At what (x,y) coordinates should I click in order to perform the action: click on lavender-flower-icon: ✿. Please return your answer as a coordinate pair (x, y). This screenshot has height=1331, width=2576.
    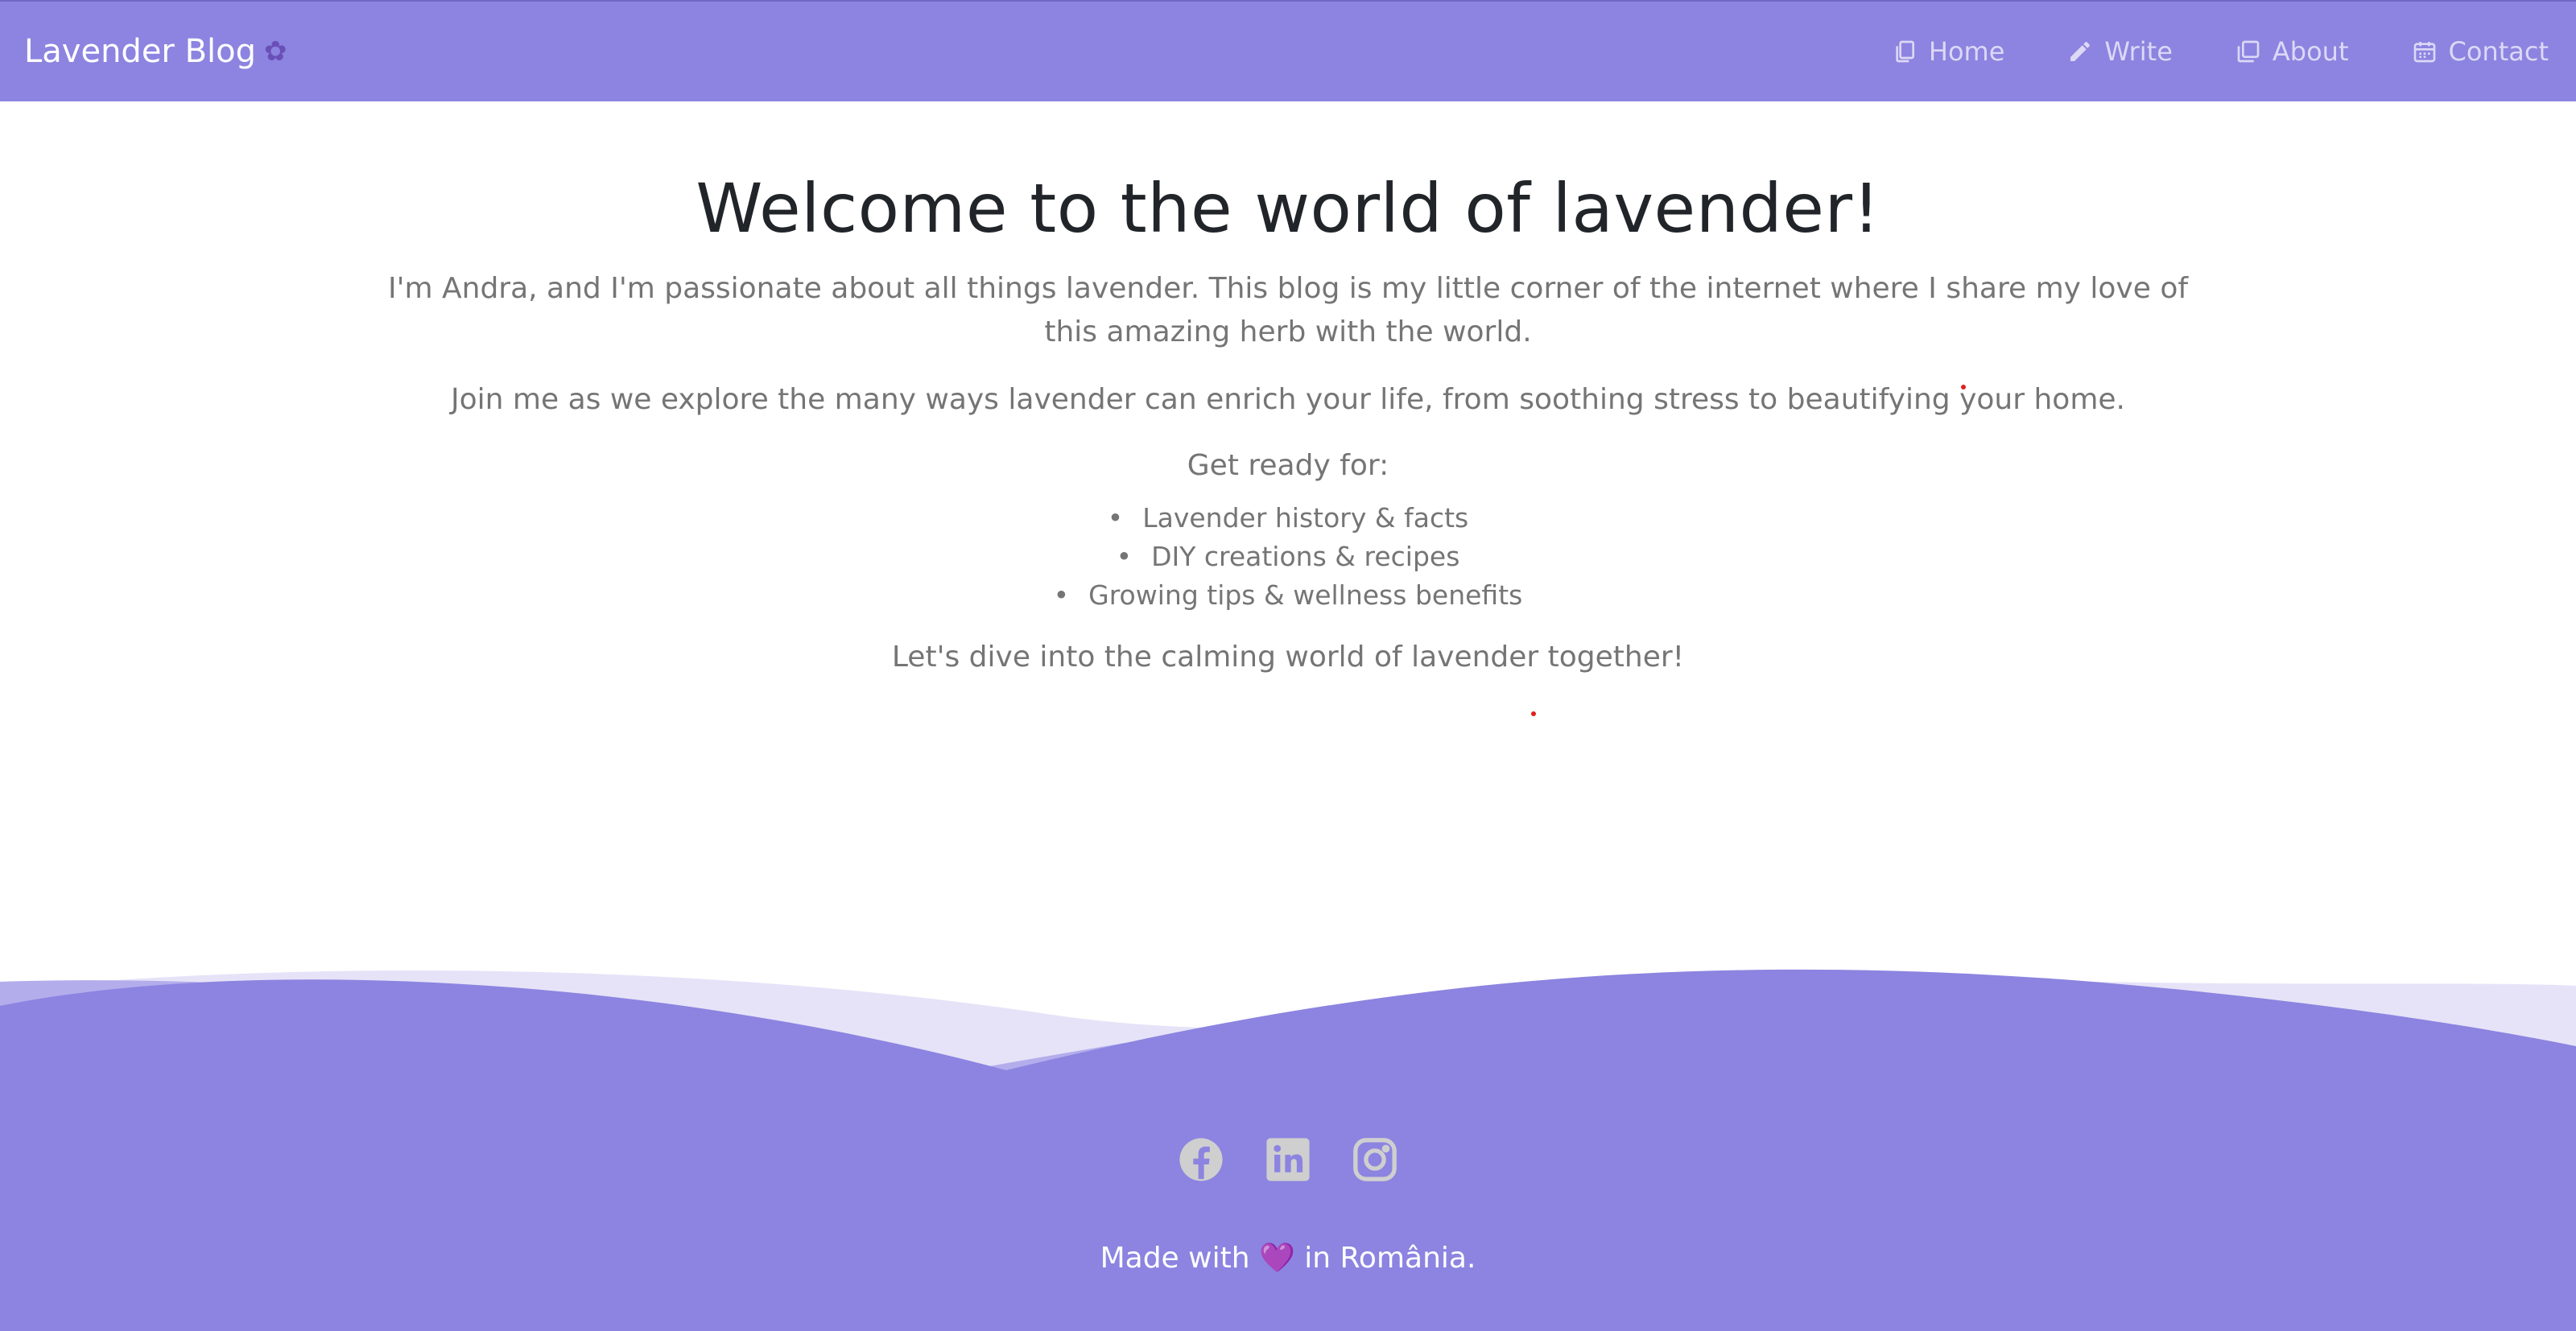
    Looking at the image, I should click on (275, 51).